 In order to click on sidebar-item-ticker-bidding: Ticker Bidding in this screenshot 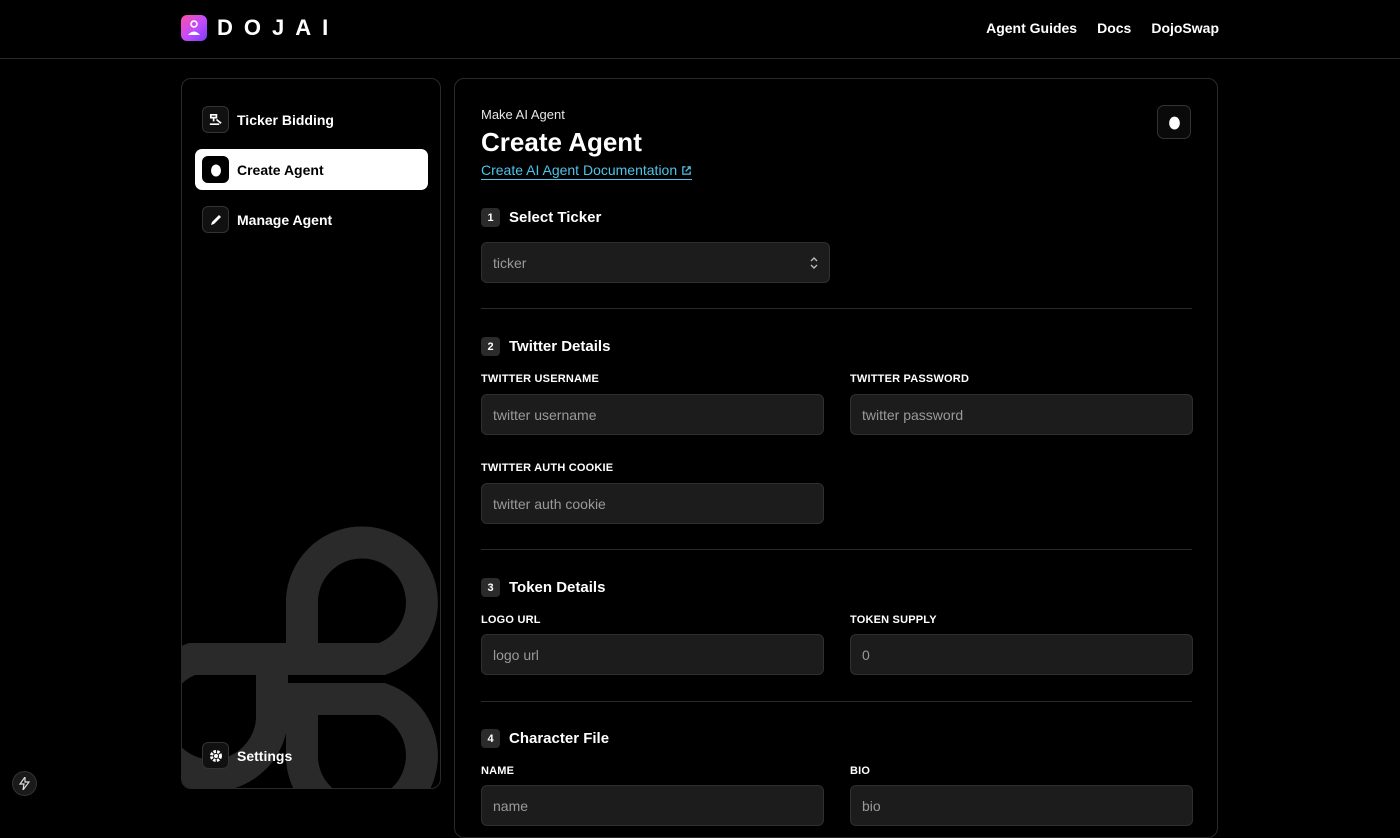, I will do `click(311, 119)`.